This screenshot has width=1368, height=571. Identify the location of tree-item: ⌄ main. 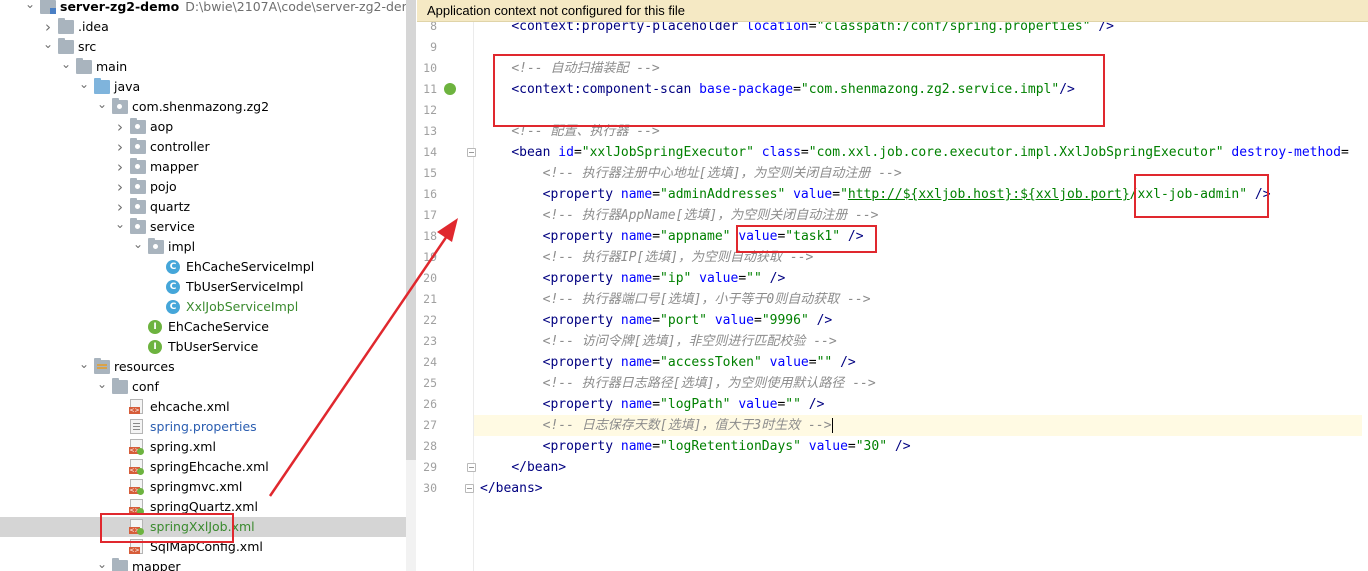
(203, 67).